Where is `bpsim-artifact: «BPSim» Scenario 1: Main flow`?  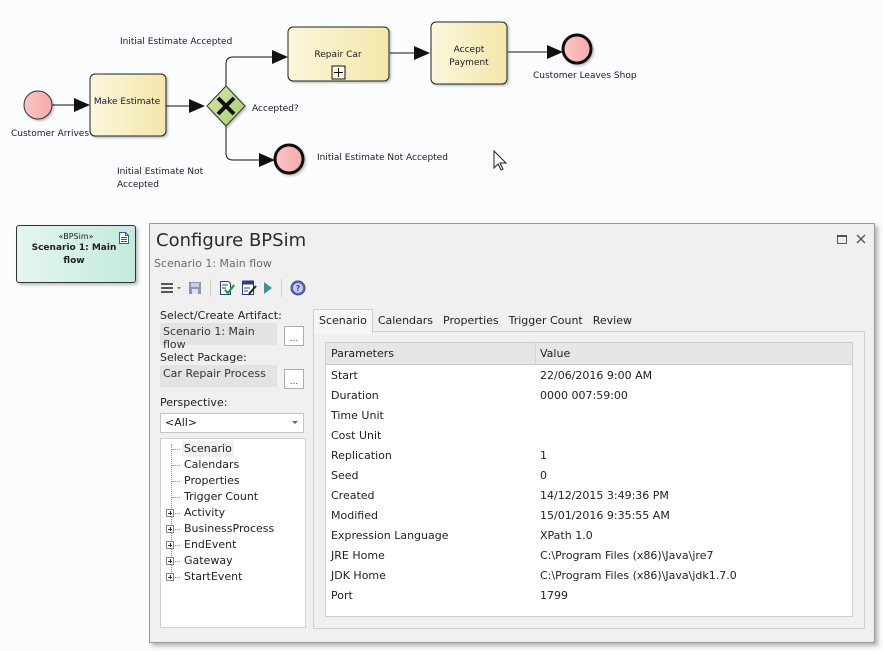
bpsim-artifact: «BPSim» Scenario 1: Main flow is located at coordinates (76, 254).